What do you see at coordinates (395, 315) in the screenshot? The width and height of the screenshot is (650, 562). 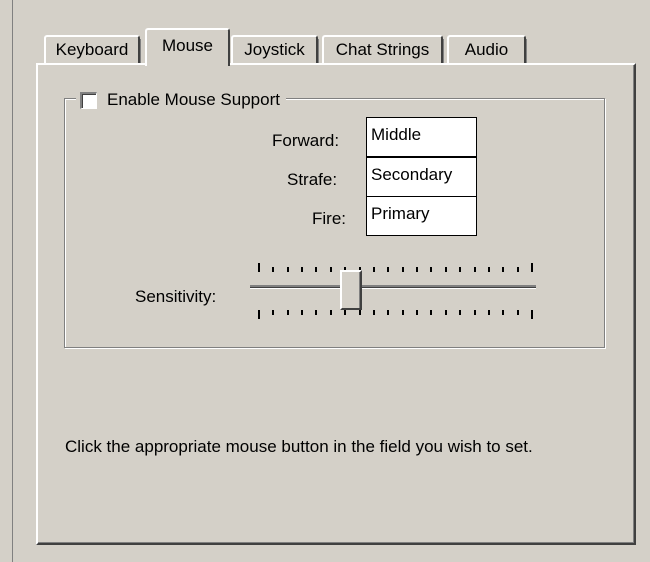 I see `sensitivity-ticks-bottom` at bounding box center [395, 315].